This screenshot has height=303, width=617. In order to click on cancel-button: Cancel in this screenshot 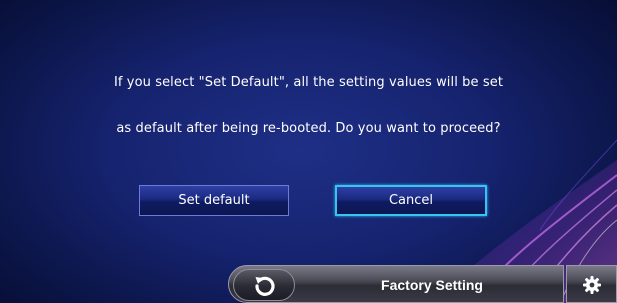, I will do `click(411, 200)`.